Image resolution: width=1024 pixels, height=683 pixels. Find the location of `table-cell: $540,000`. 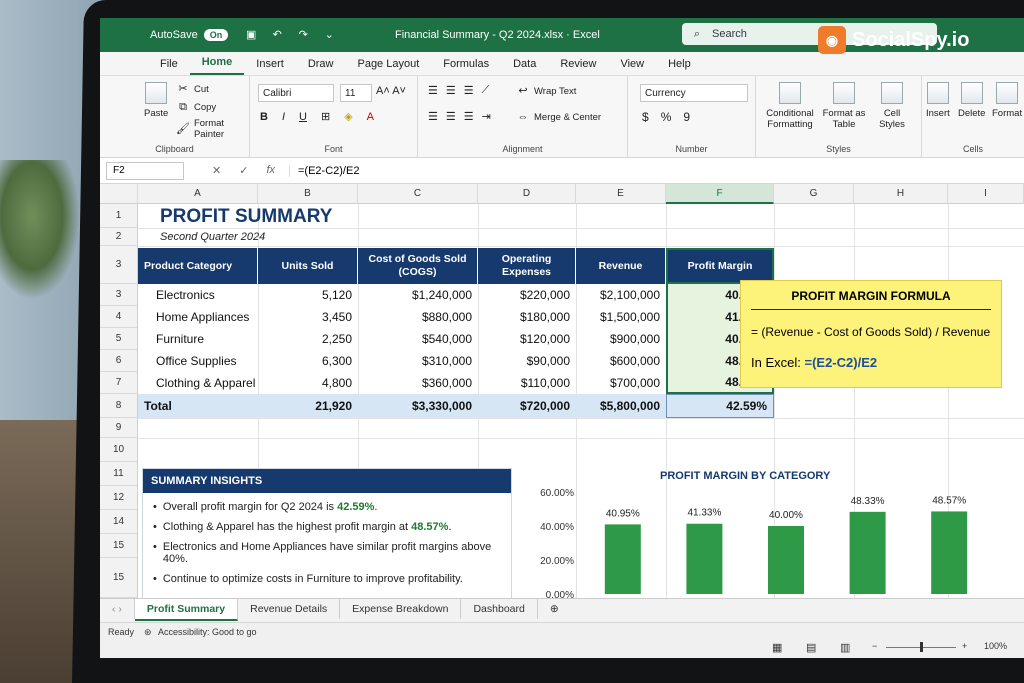

table-cell: $540,000 is located at coordinates (418, 339).